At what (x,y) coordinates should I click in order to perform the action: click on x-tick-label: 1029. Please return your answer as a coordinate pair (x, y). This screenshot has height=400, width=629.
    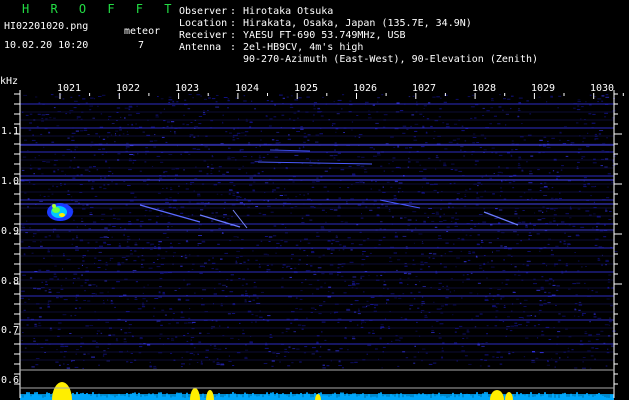
    Looking at the image, I should click on (543, 88).